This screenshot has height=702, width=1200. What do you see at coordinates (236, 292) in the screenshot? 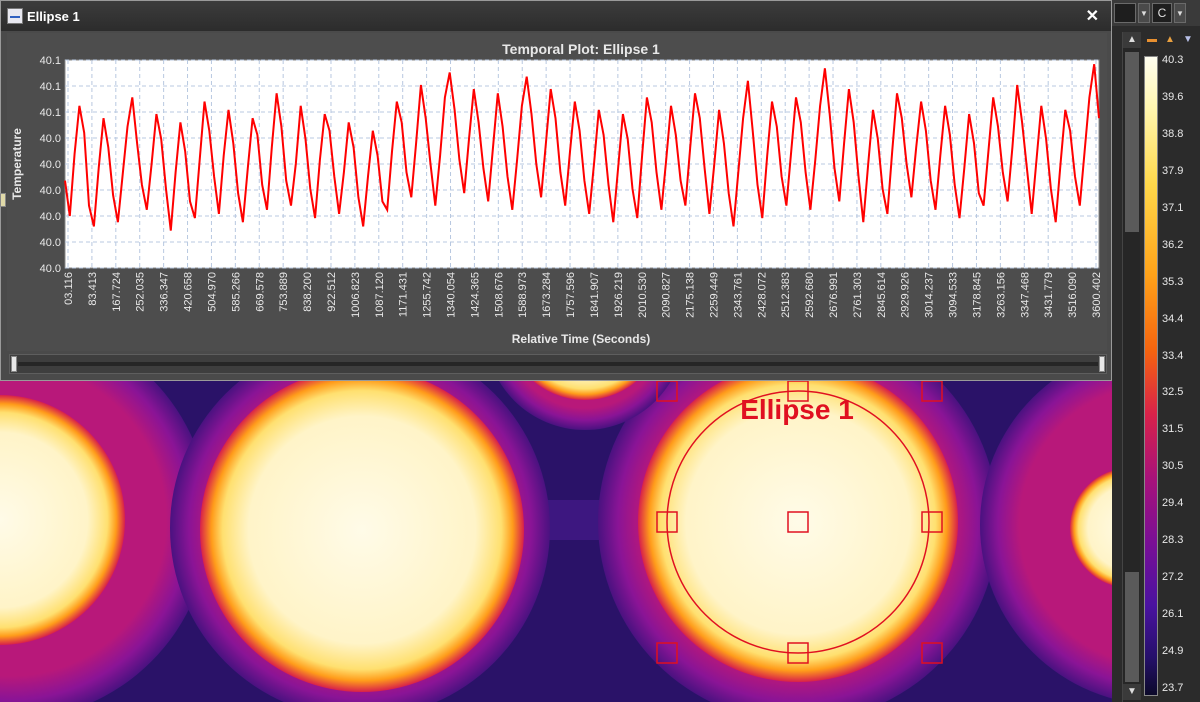
I see `x-tick-label: 585.266` at bounding box center [236, 292].